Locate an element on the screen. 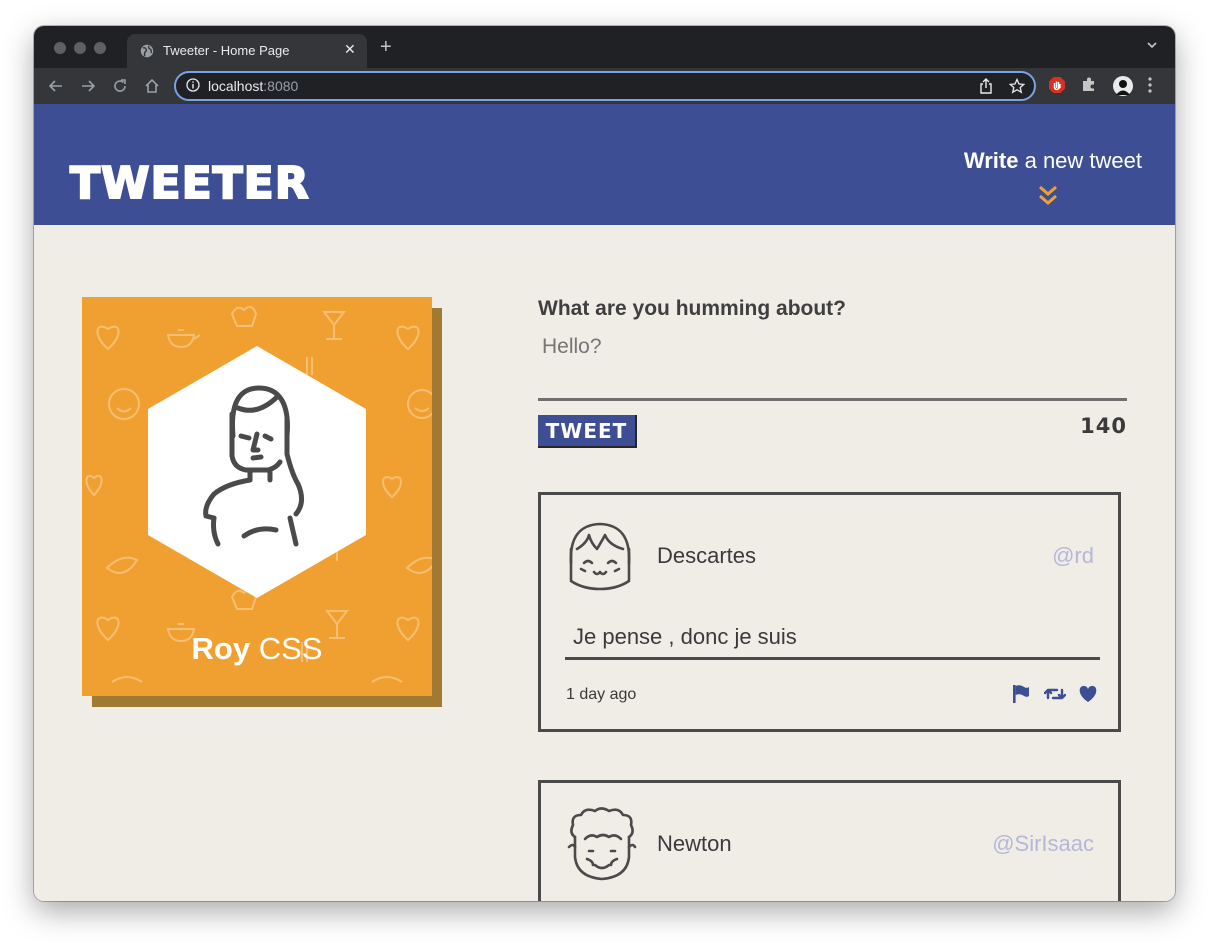 The width and height of the screenshot is (1209, 943). url-host: localhost is located at coordinates (236, 86).